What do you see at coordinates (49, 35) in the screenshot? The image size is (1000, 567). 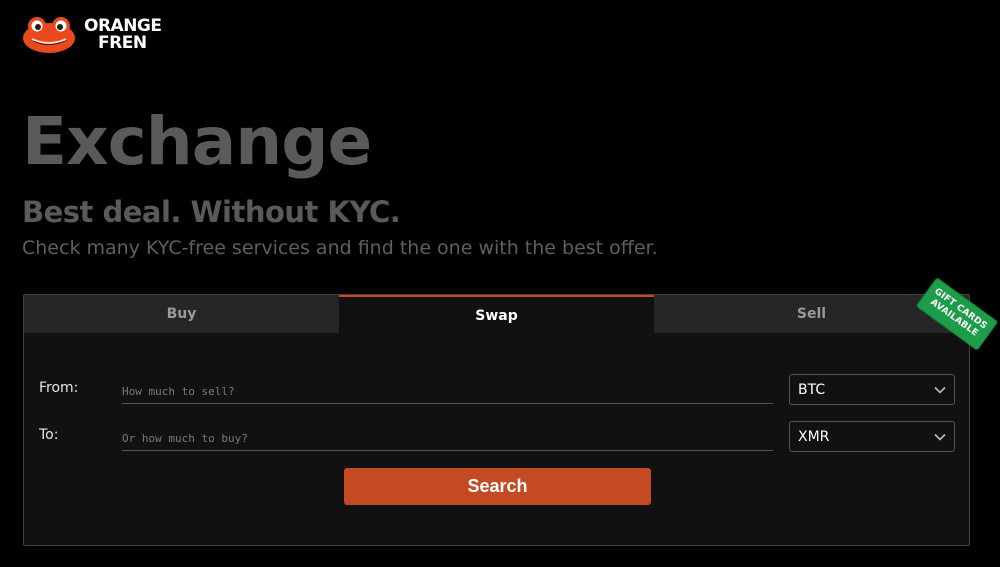 I see `frog-face-icon` at bounding box center [49, 35].